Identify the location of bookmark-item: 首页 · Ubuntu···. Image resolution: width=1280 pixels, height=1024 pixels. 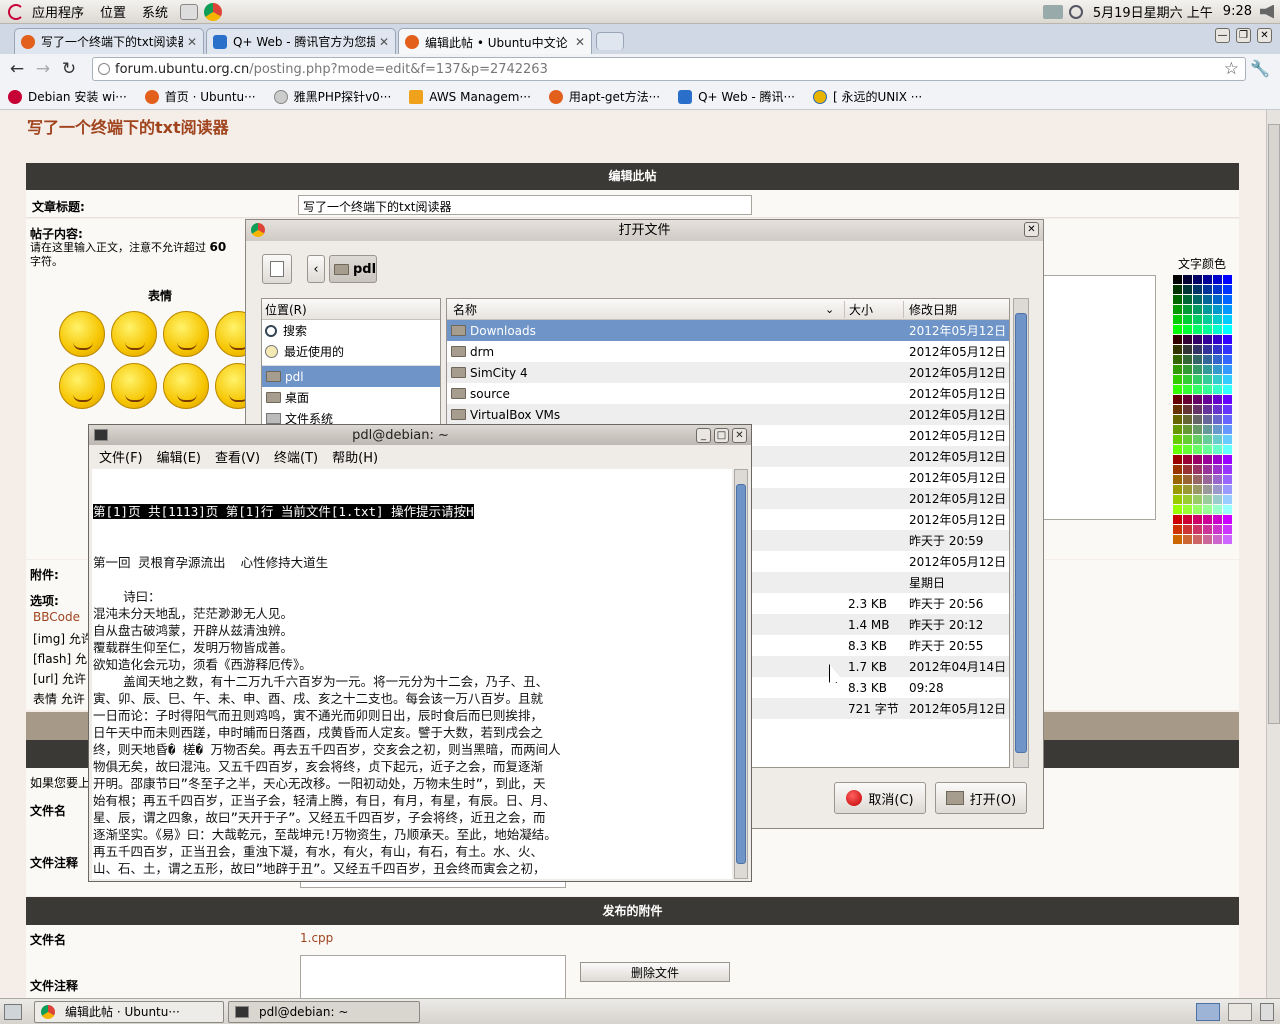
(200, 96).